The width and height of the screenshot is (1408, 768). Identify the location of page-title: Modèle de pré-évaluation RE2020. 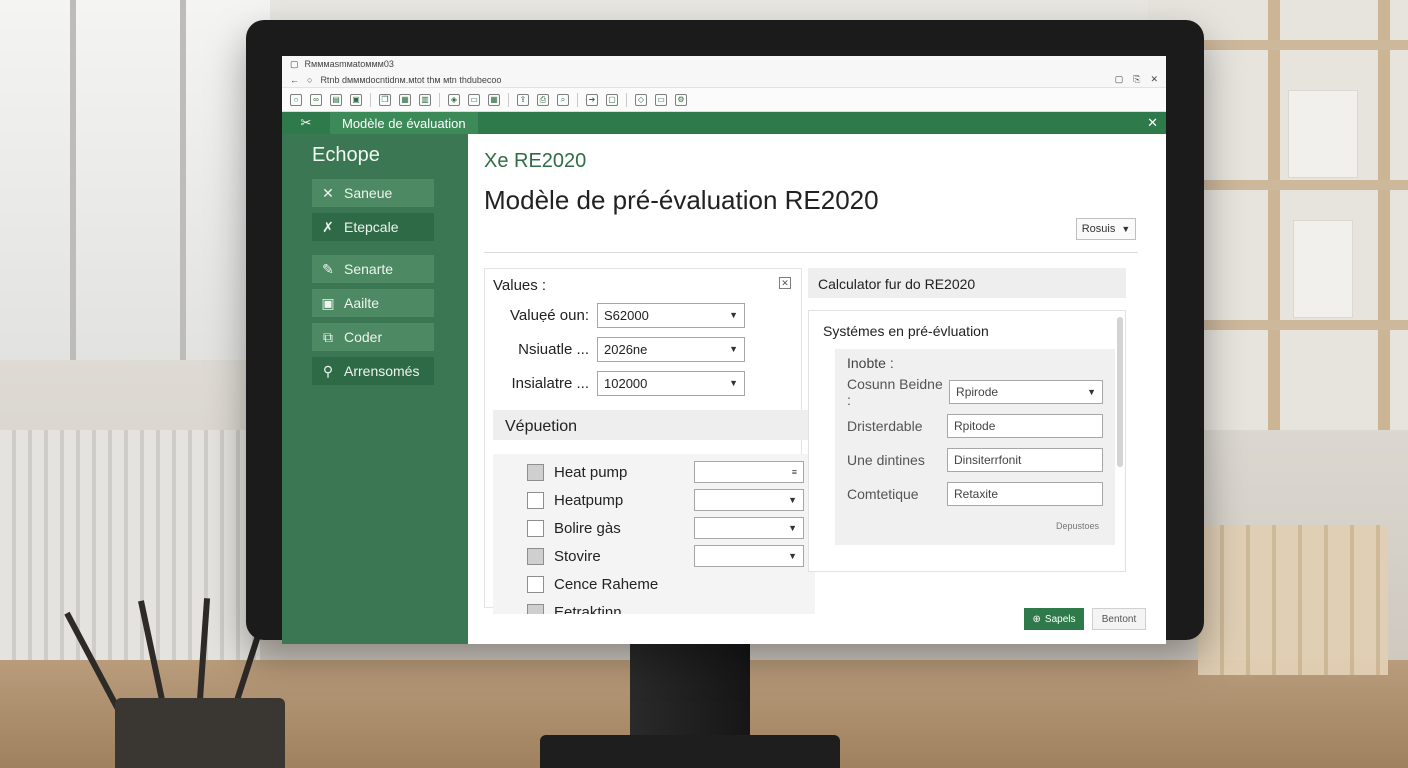
(681, 200).